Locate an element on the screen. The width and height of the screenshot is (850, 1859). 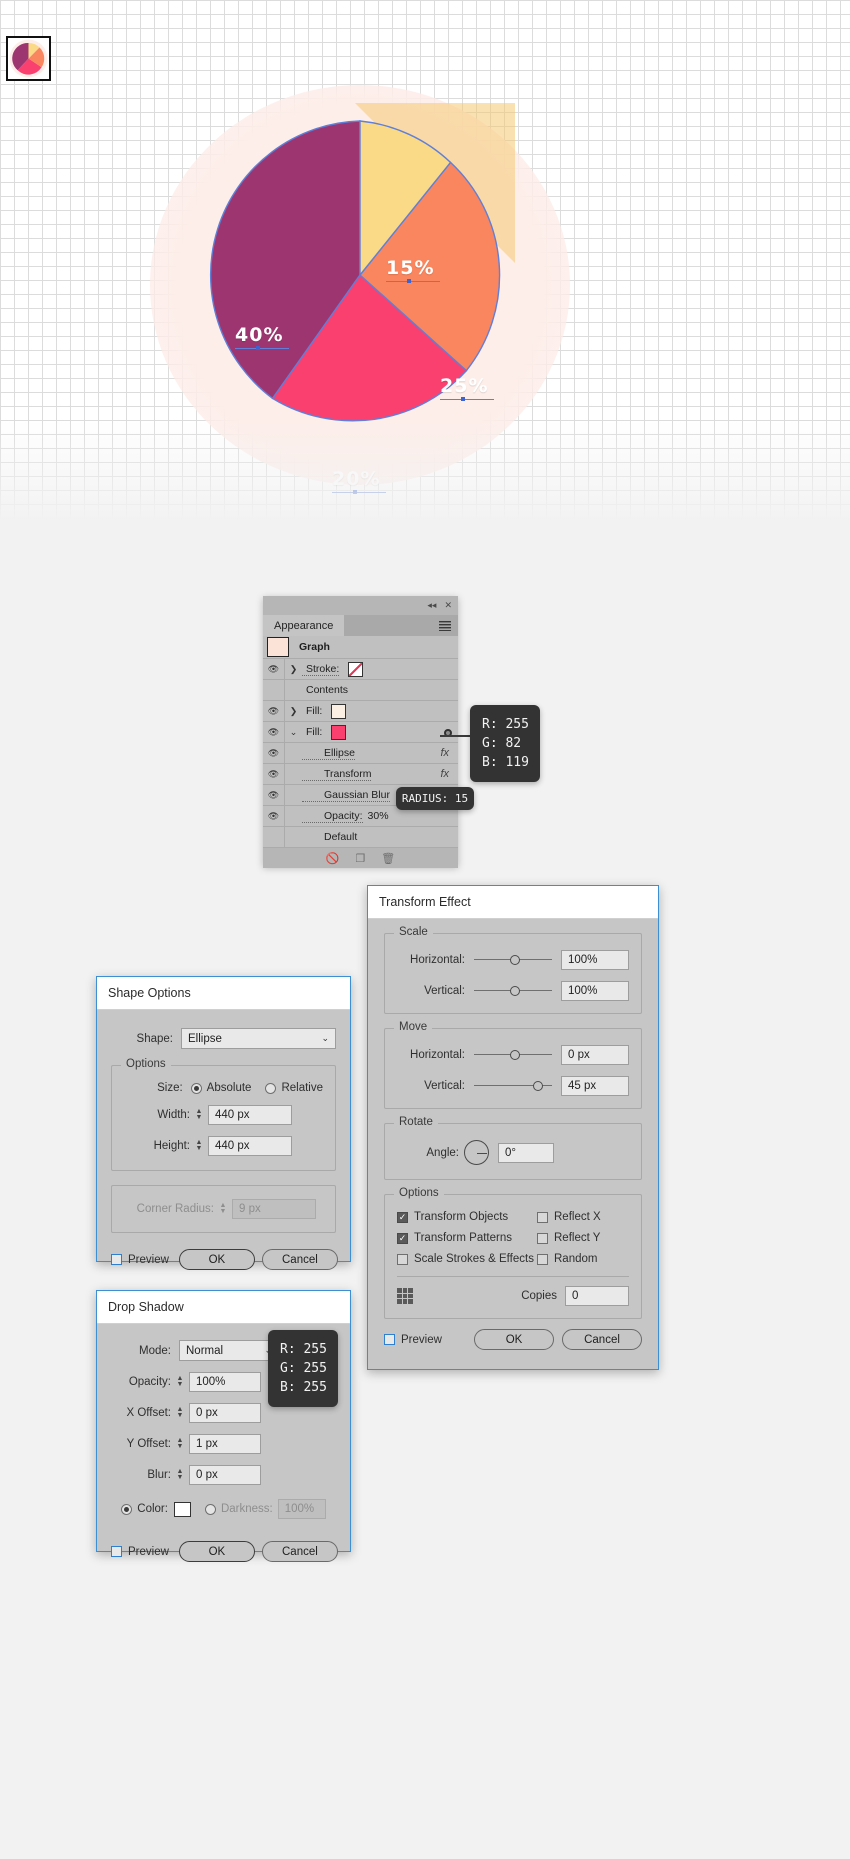
blur-input: 0 px is located at coordinates (225, 1475).